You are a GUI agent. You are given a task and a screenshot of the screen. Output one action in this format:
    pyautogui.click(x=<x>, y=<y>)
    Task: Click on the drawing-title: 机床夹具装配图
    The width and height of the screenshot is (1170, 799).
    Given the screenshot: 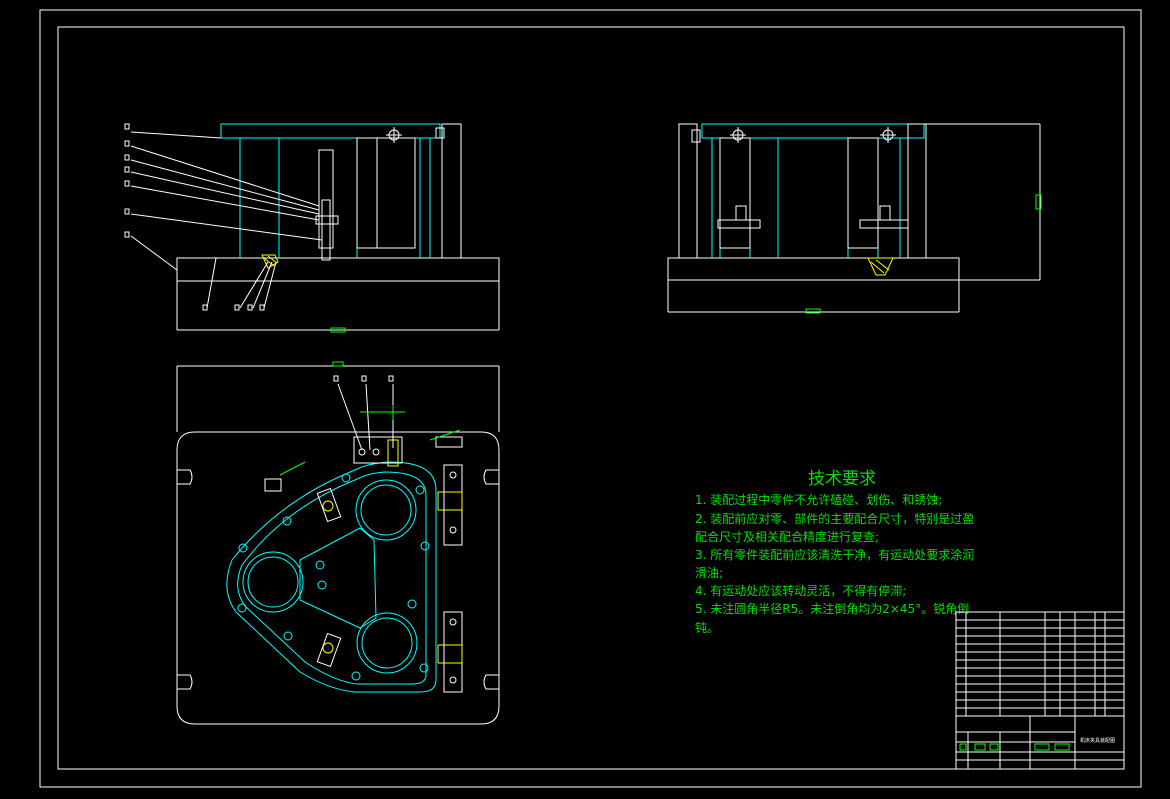 What is the action you would take?
    pyautogui.click(x=1097, y=740)
    